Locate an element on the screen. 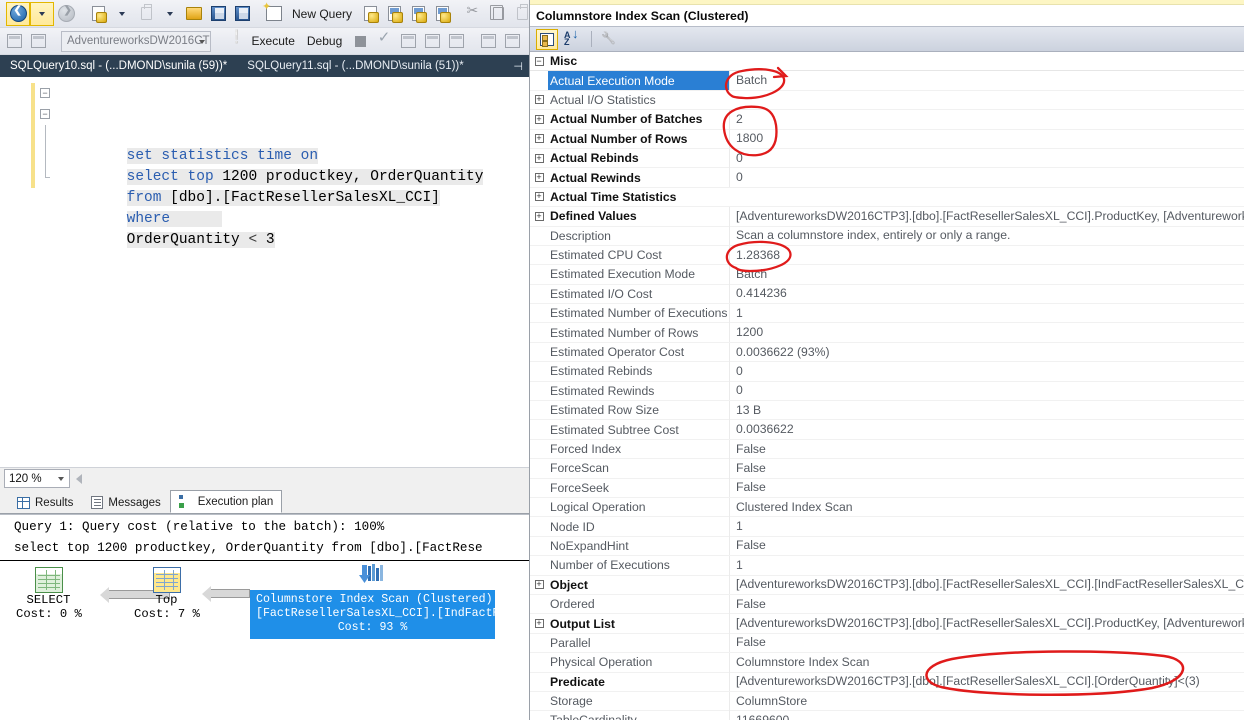  display-estimated-plan-button is located at coordinates (408, 41).